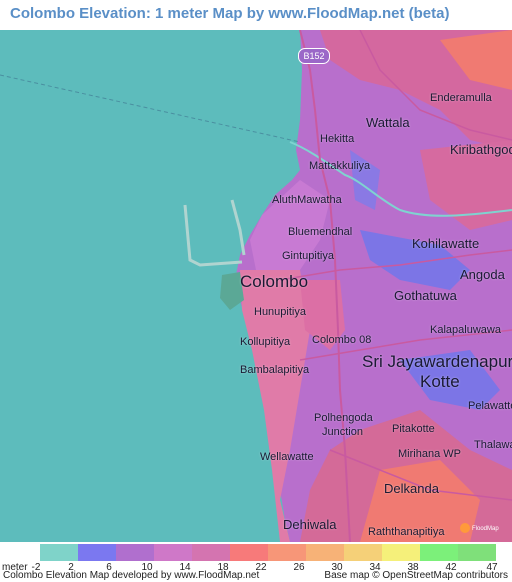 The height and width of the screenshot is (582, 512). I want to click on place-label: Bluemendhal, so click(320, 232).